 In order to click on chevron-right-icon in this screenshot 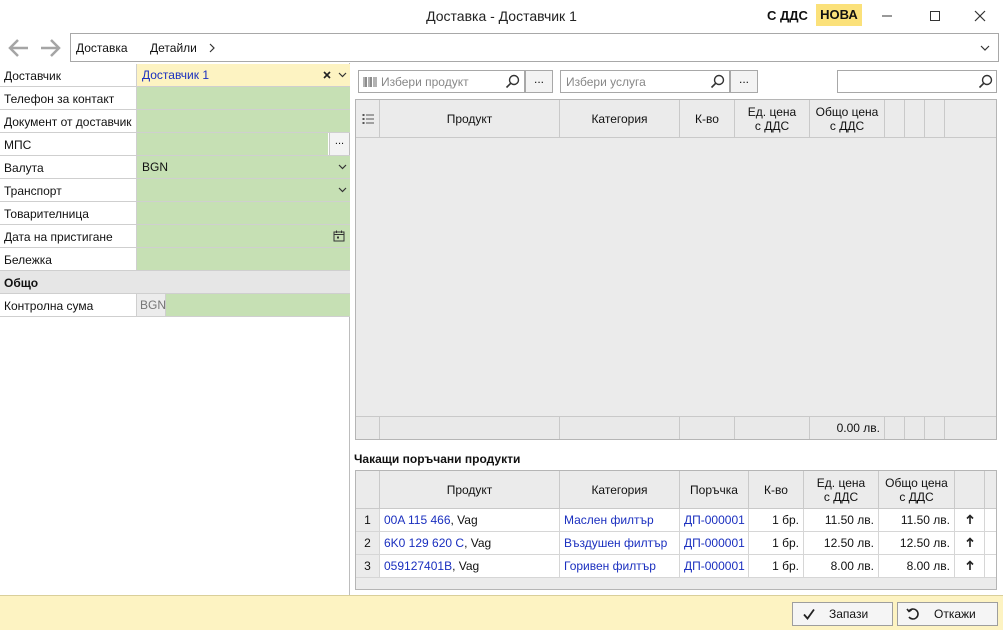, I will do `click(212, 48)`.